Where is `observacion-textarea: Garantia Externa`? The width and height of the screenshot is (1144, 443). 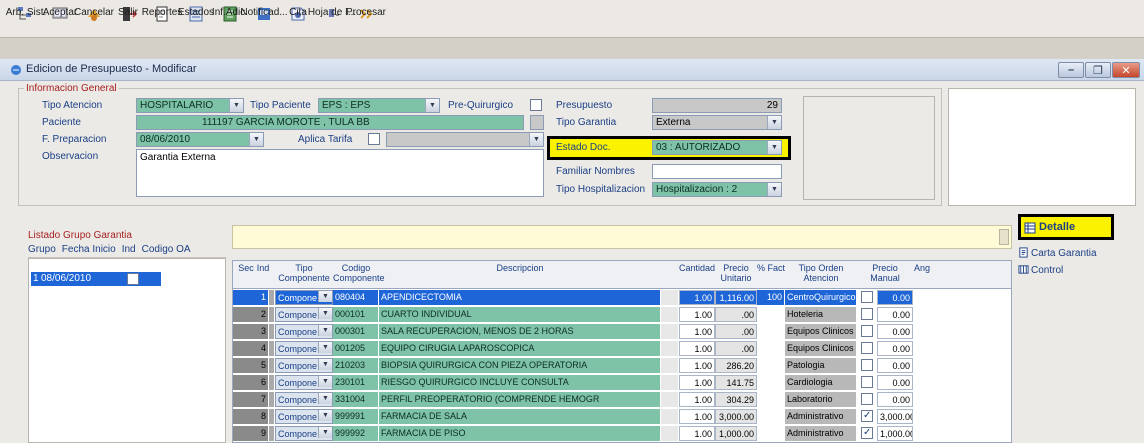
observacion-textarea: Garantia Externa is located at coordinates (340, 173).